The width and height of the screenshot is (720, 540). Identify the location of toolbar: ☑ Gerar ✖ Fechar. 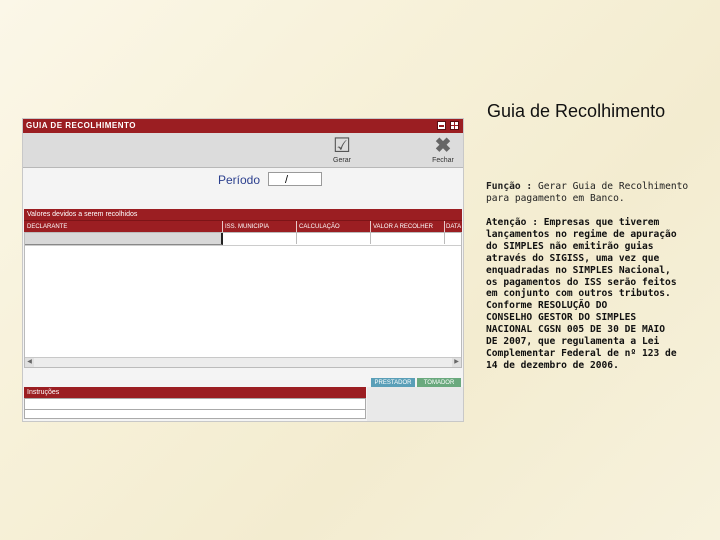
(243, 150).